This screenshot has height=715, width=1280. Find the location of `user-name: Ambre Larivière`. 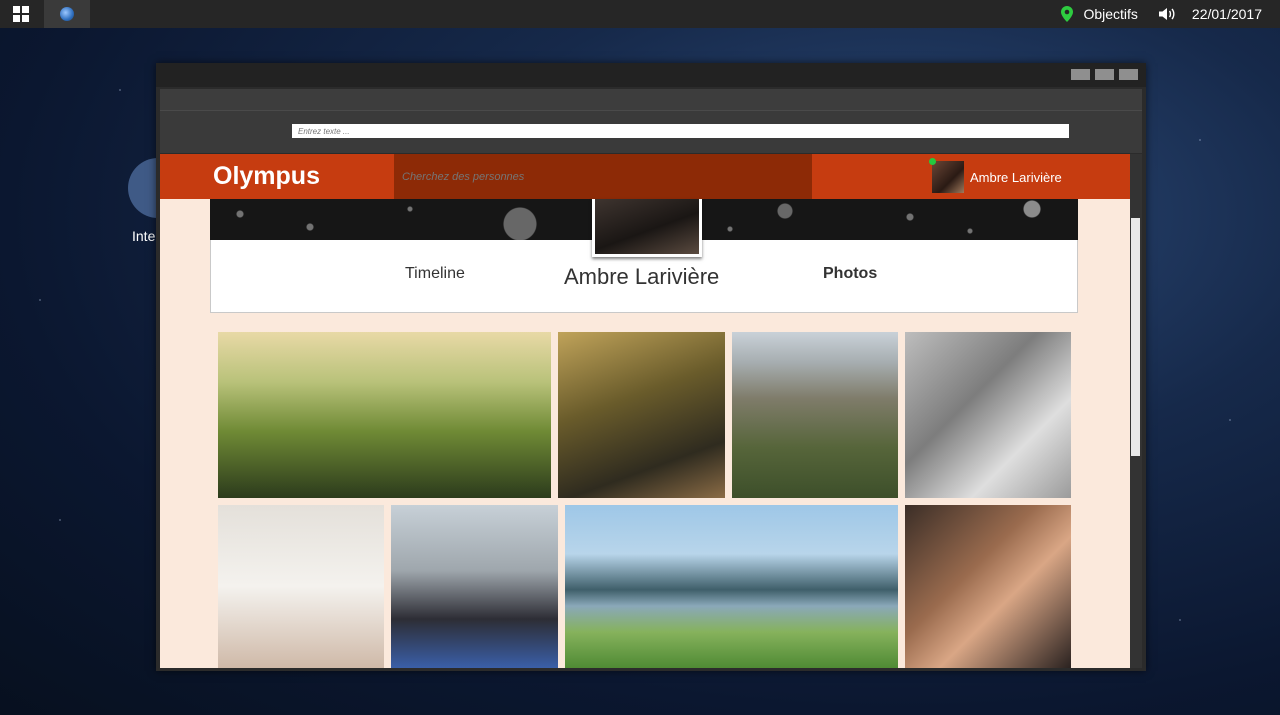

user-name: Ambre Larivière is located at coordinates (1016, 177).